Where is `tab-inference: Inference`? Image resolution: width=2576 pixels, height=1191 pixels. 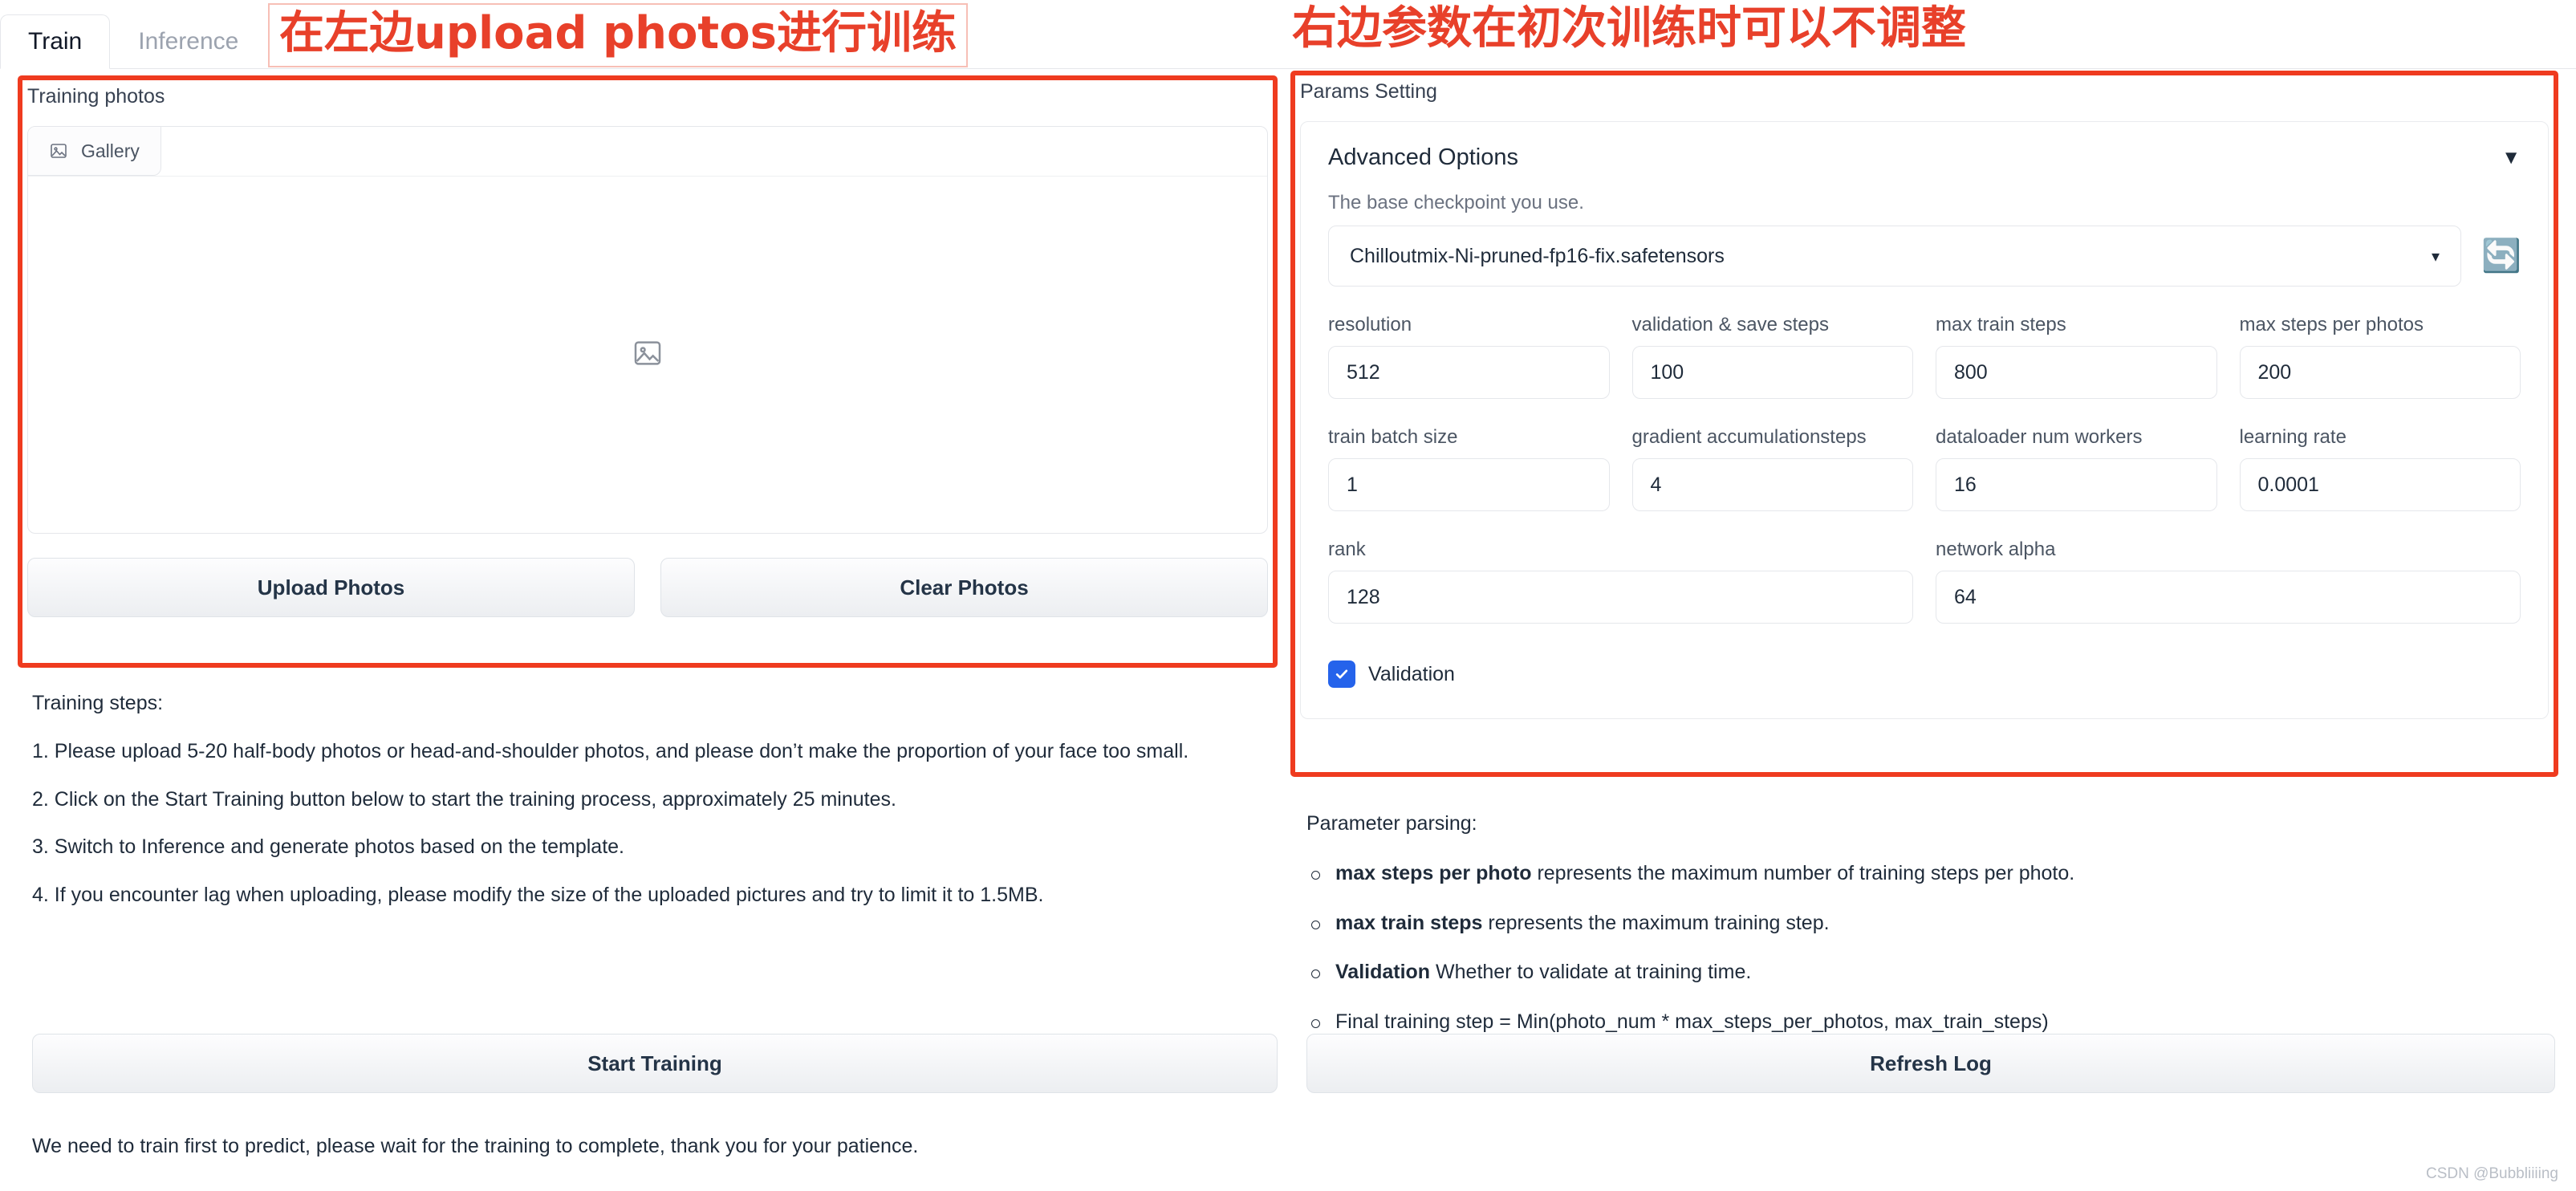
tab-inference: Inference is located at coordinates (188, 41).